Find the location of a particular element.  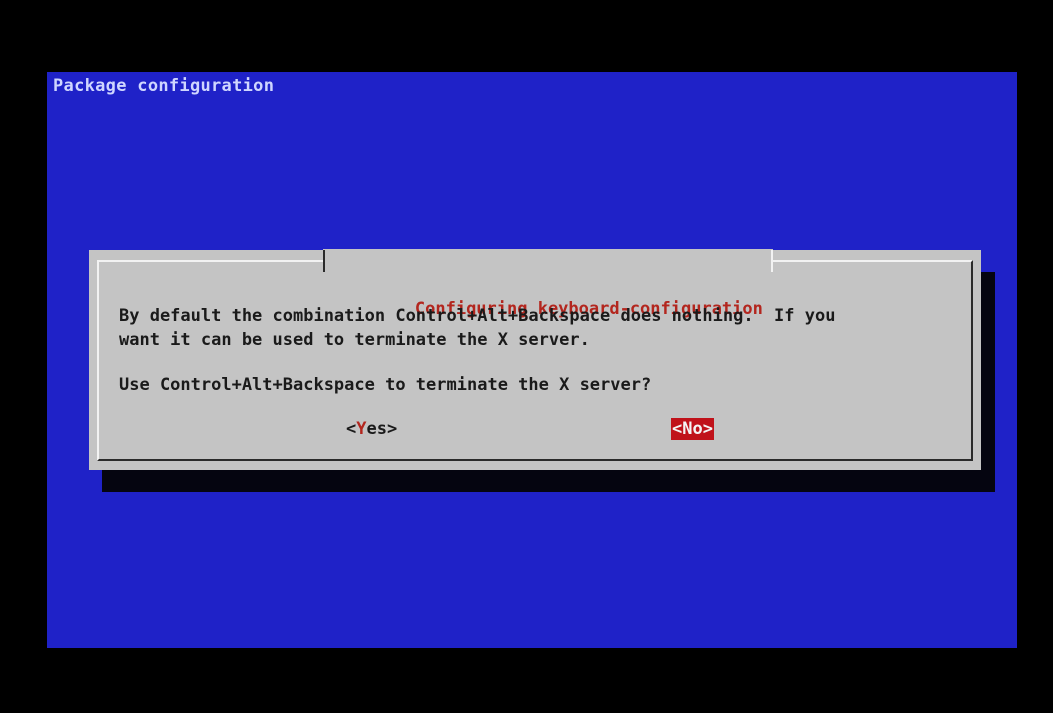

yes-open-bracket: < is located at coordinates (351, 429).